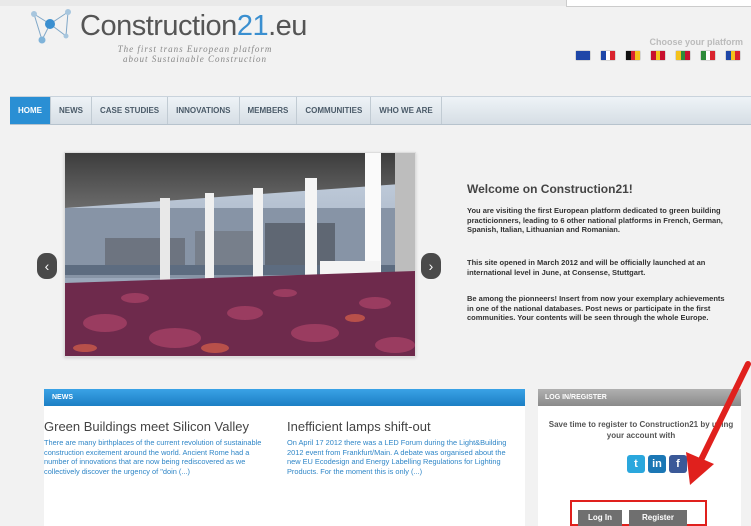  I want to click on eu-flag-icon, so click(583, 55).